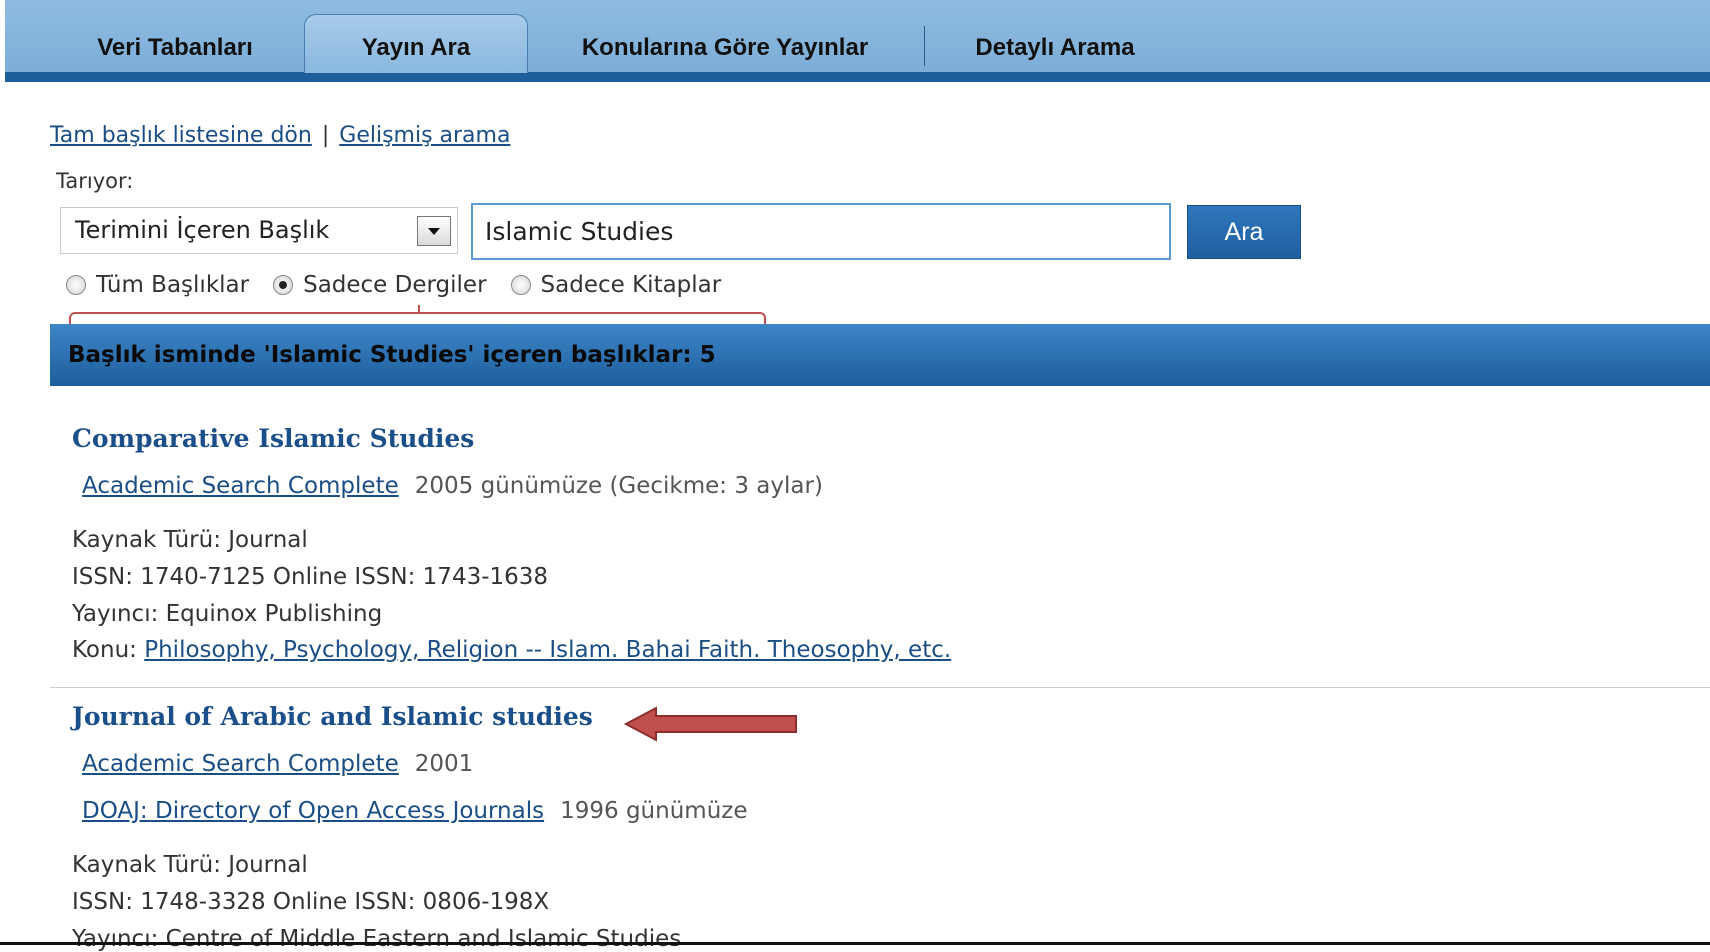  What do you see at coordinates (227, 614) in the screenshot?
I see `publisher: Yayıncı: Equinox Publishing` at bounding box center [227, 614].